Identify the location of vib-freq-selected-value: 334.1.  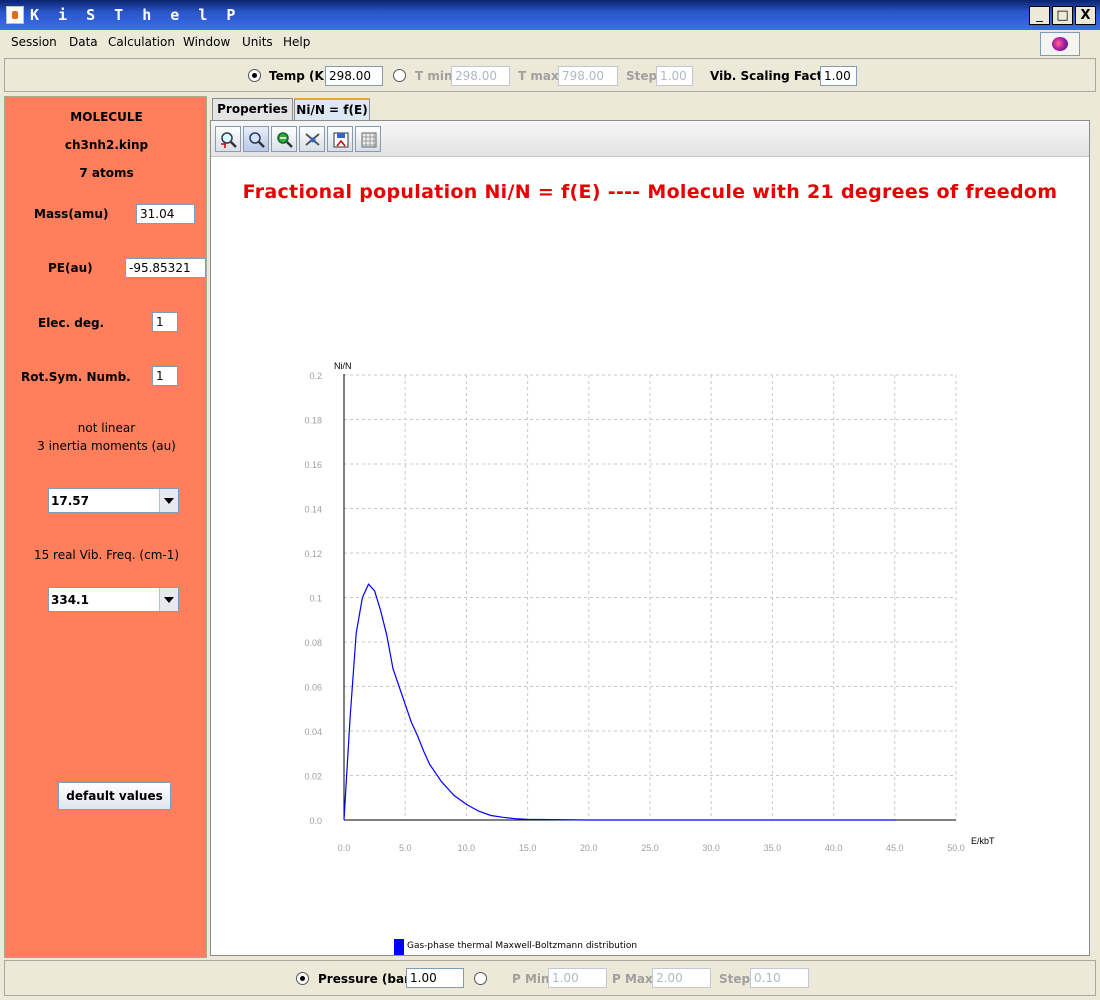
(70, 600).